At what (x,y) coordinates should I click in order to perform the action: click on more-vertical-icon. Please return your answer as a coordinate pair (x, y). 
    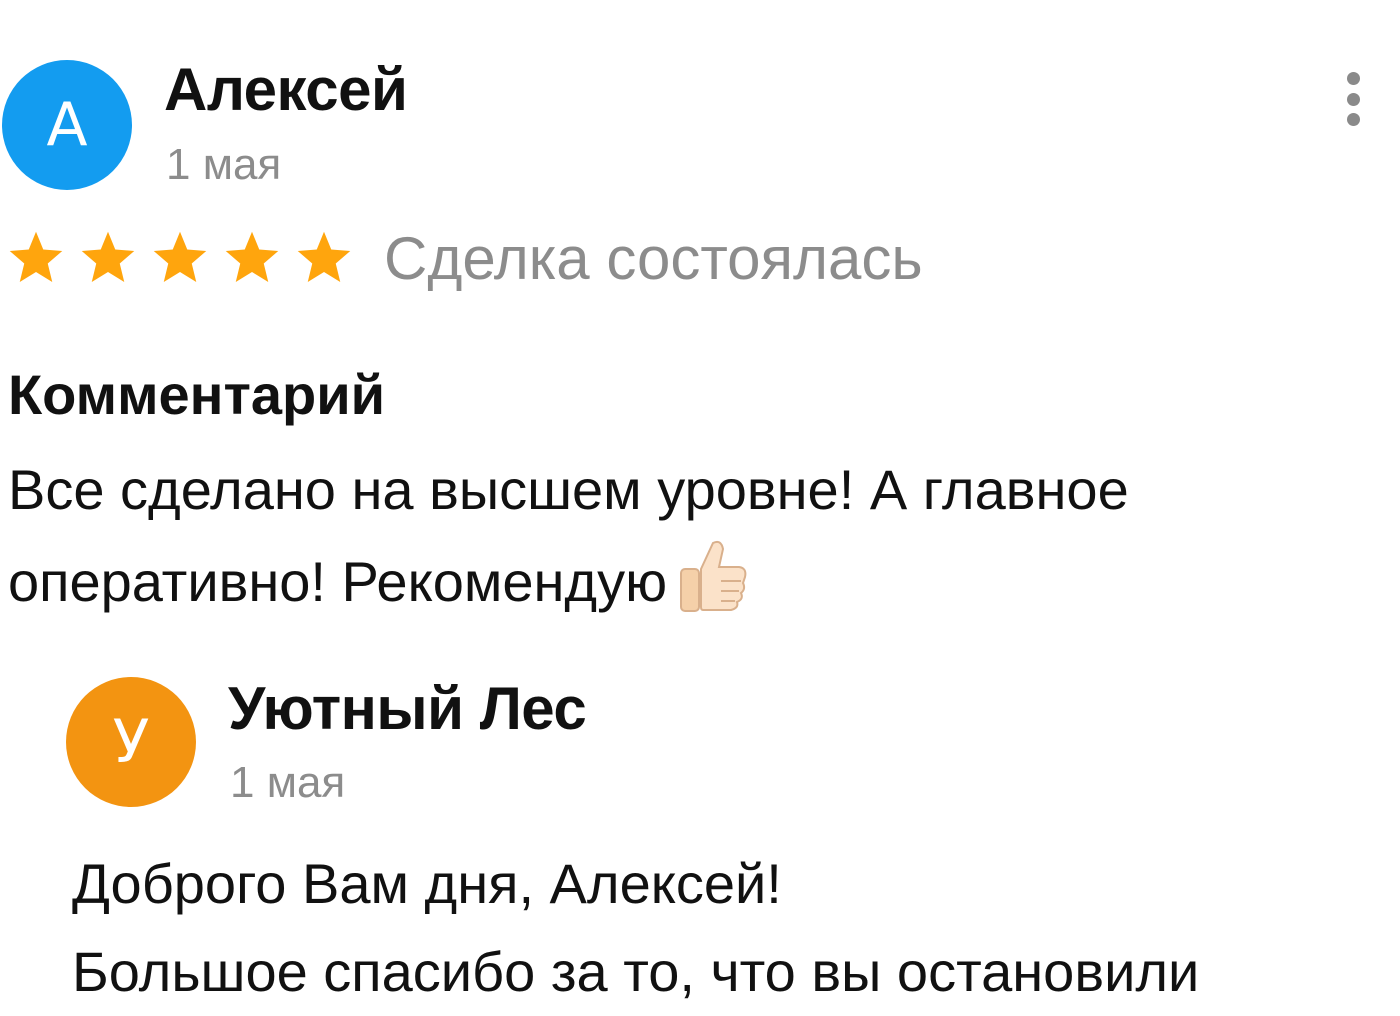
    Looking at the image, I should click on (1353, 78).